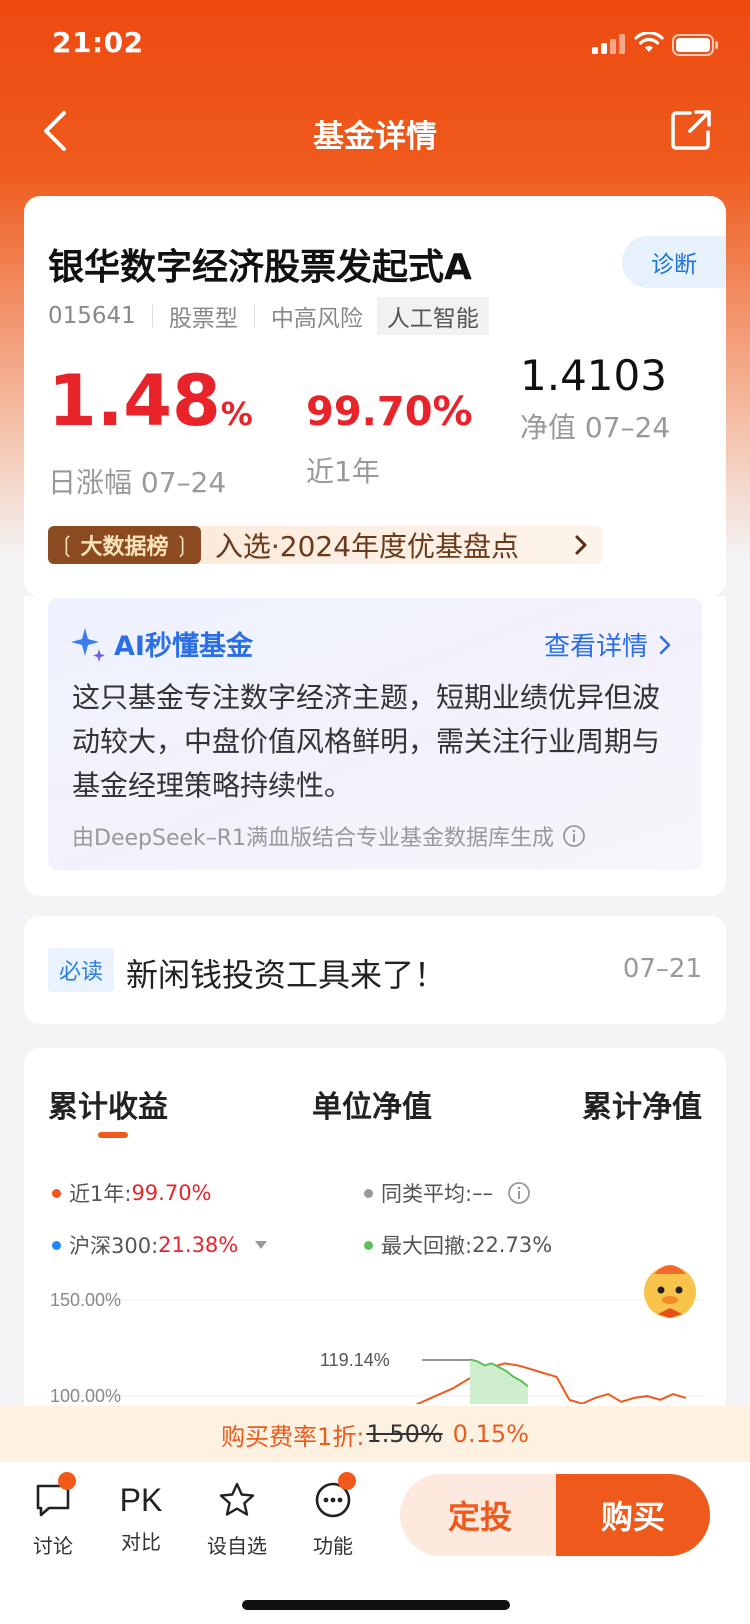 This screenshot has width=750, height=1624. I want to click on legend-fund-value: 99.70%, so click(171, 1193).